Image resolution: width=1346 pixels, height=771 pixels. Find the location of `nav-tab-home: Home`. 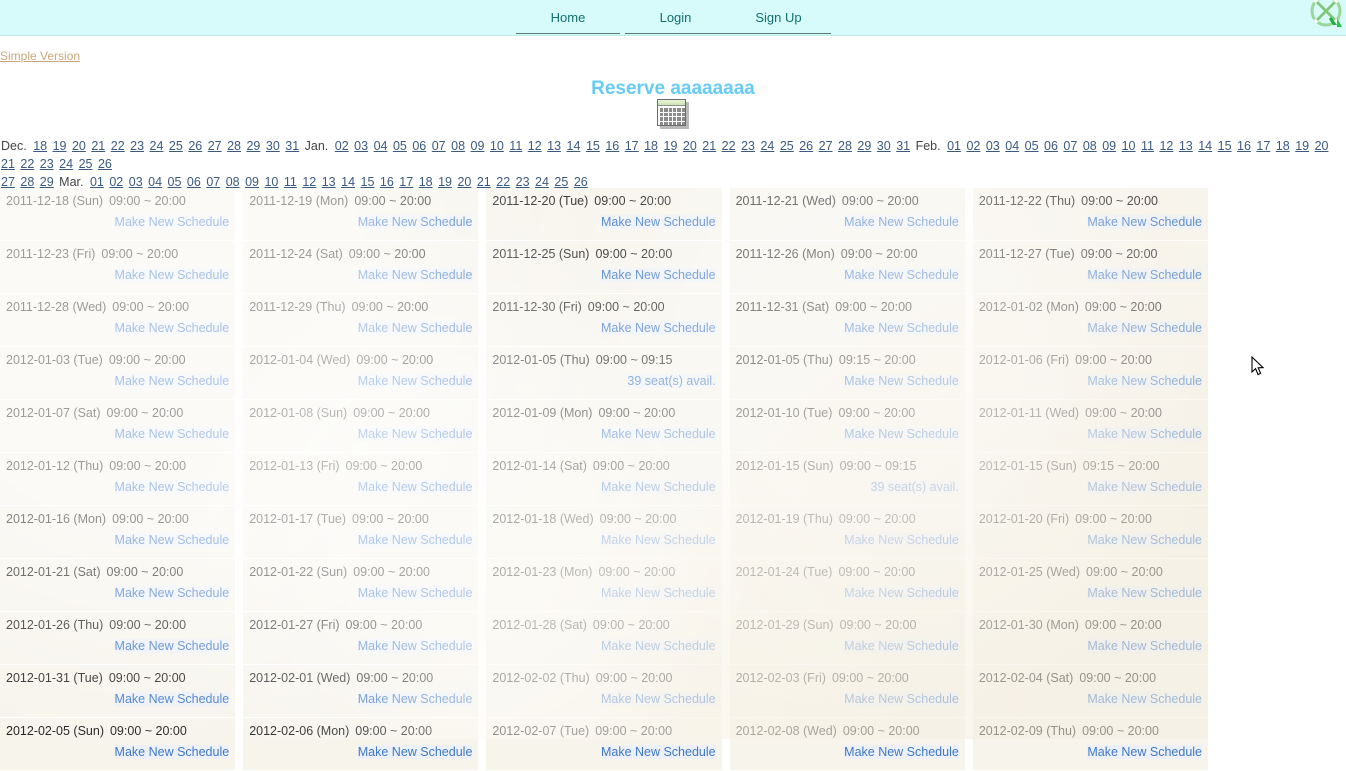

nav-tab-home: Home is located at coordinates (568, 16).